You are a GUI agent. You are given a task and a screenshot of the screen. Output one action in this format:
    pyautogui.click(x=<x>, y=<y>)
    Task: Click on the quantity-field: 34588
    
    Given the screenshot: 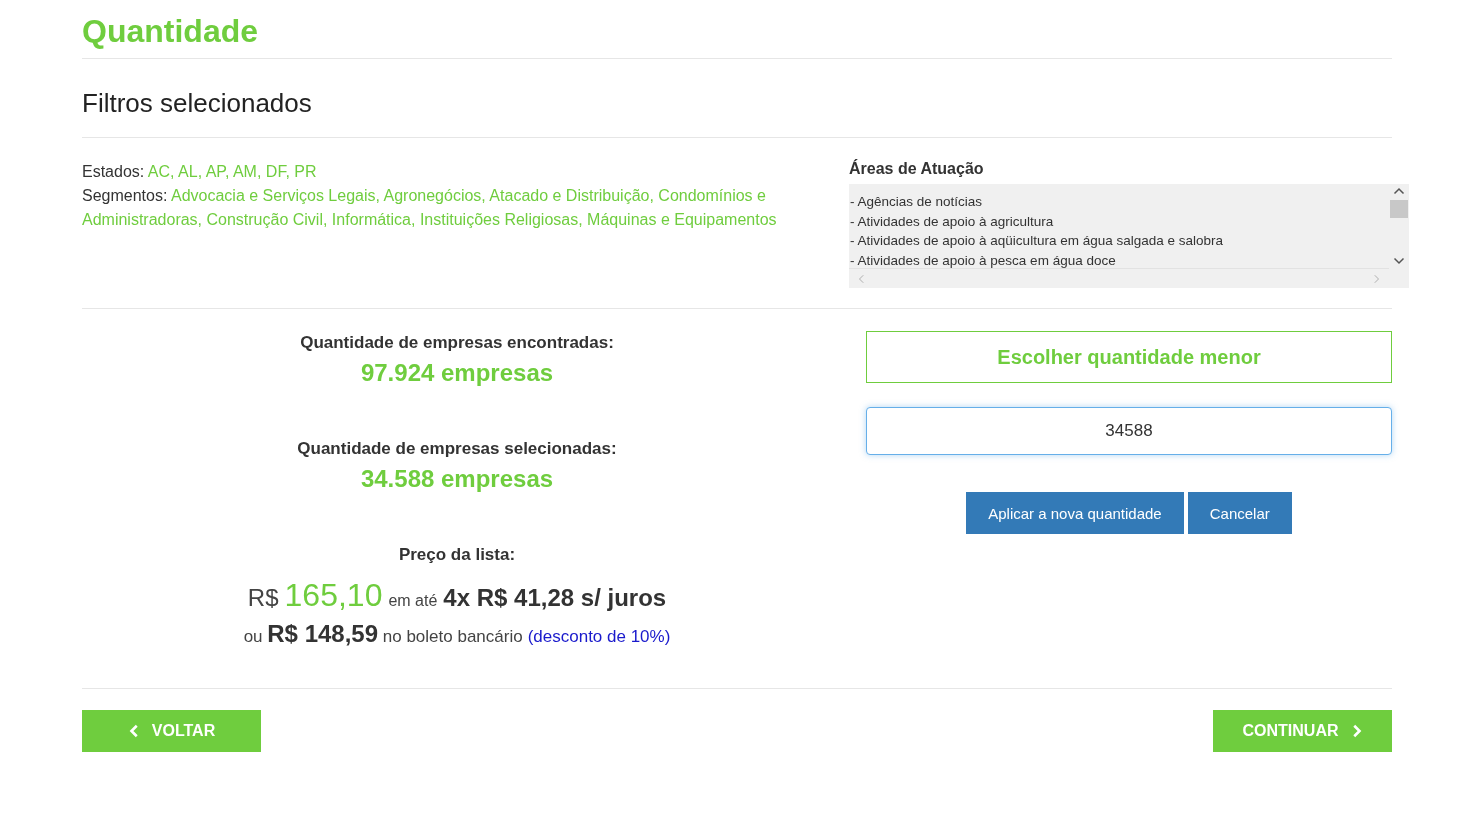 What is the action you would take?
    pyautogui.click(x=1129, y=431)
    